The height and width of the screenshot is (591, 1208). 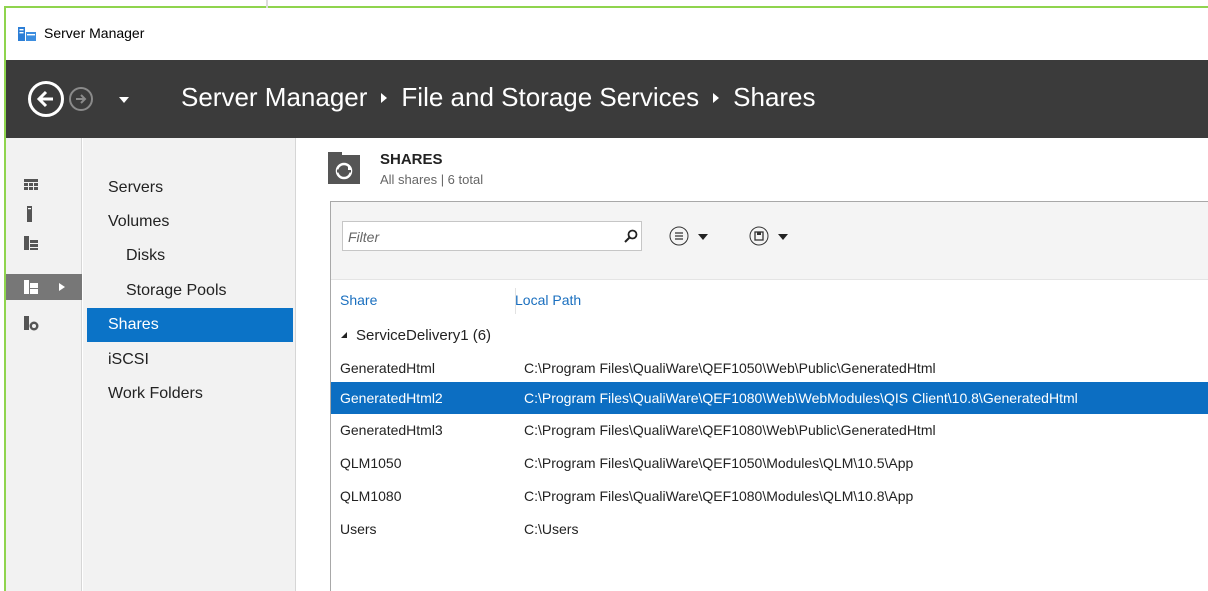 I want to click on group-count: (6), so click(x=482, y=335).